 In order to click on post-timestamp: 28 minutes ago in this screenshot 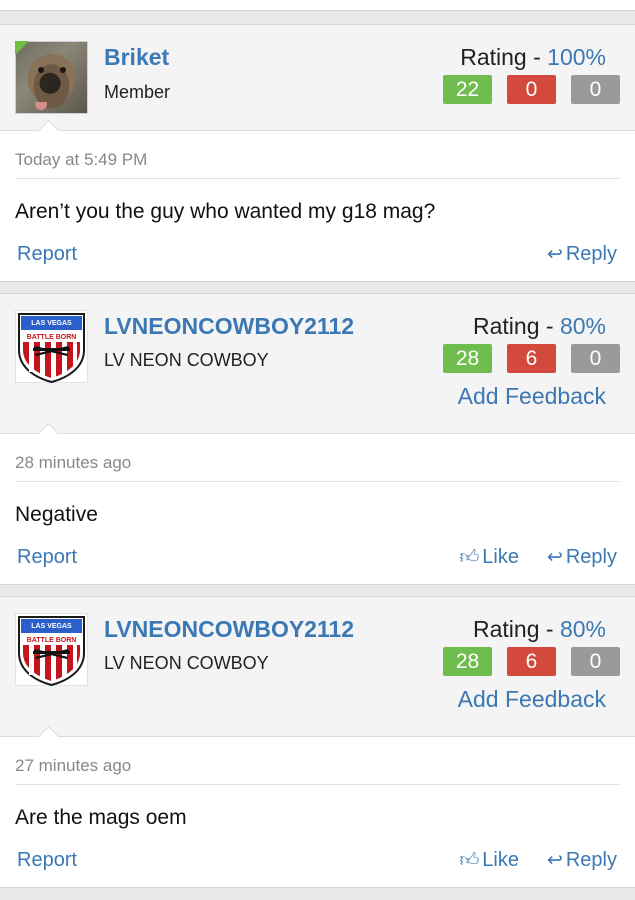, I will do `click(317, 458)`.